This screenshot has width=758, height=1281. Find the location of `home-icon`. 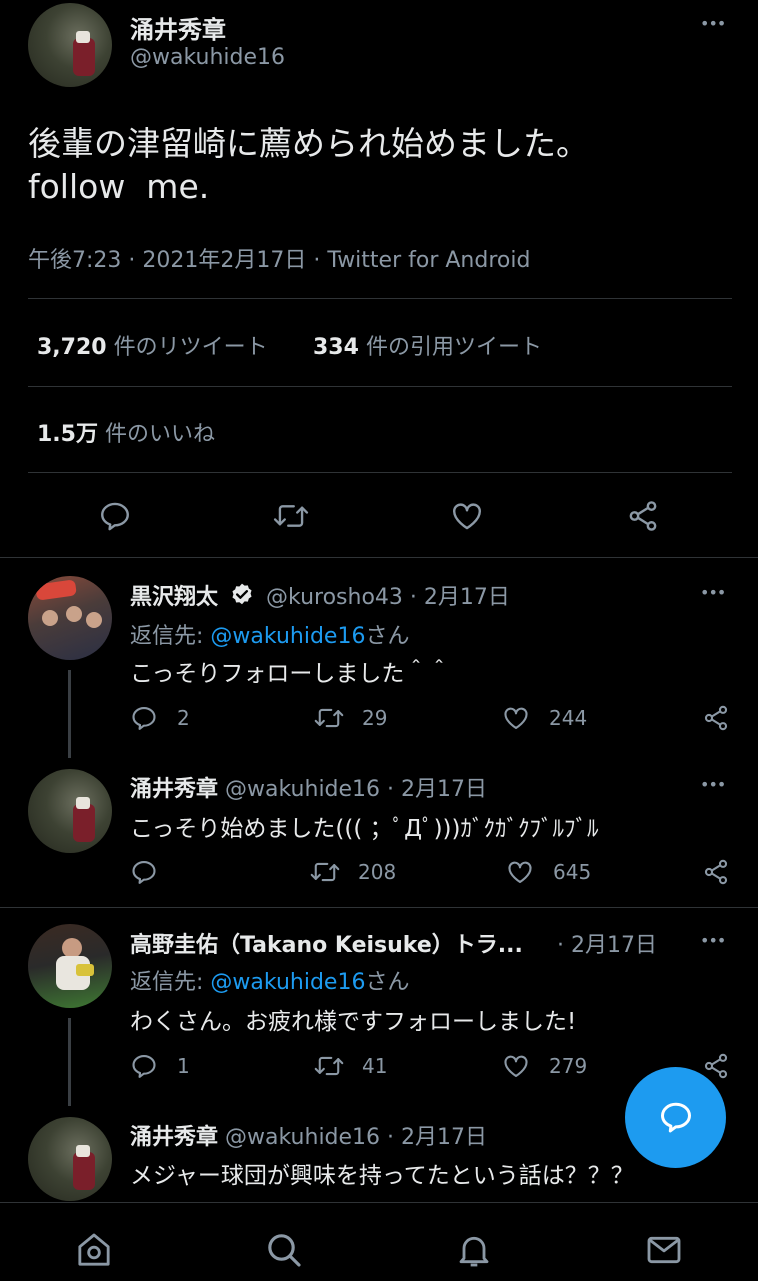

home-icon is located at coordinates (94, 1250).